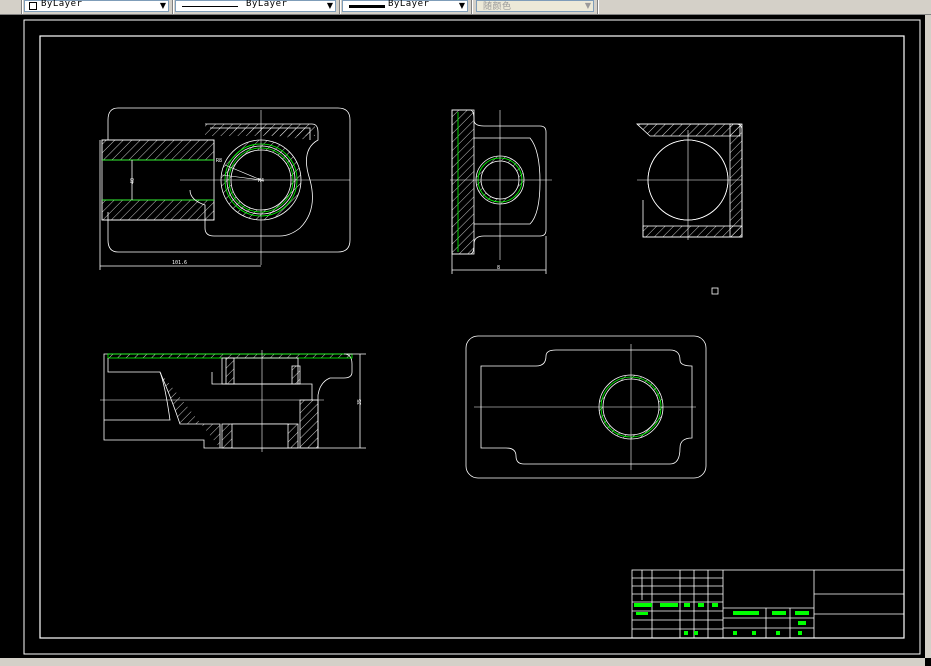  What do you see at coordinates (497, 7) in the screenshot?
I see `plotstyle-value: 随颜色` at bounding box center [497, 7].